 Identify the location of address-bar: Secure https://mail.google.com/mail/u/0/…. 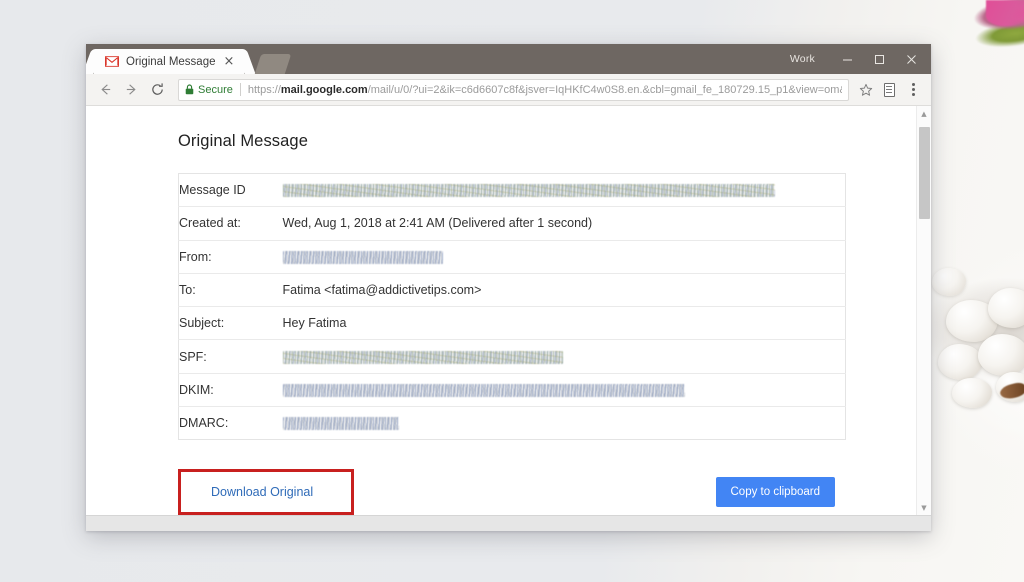
(513, 89).